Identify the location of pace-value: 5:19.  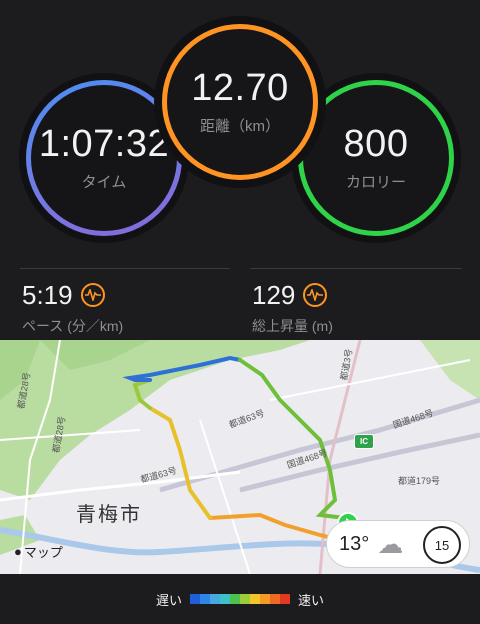
(47, 295).